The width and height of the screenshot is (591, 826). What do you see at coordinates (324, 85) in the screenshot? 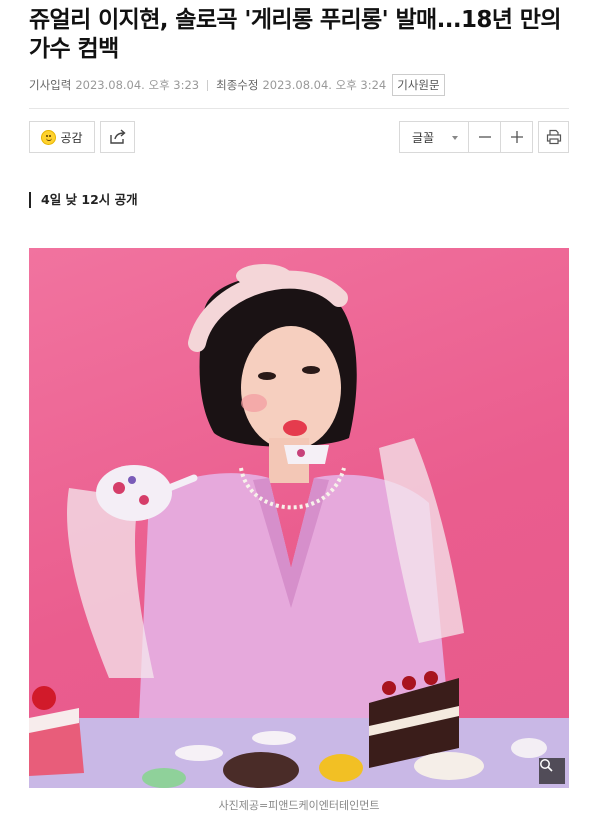
I see `modified-time: 2023.08.04. 오후 3:24` at bounding box center [324, 85].